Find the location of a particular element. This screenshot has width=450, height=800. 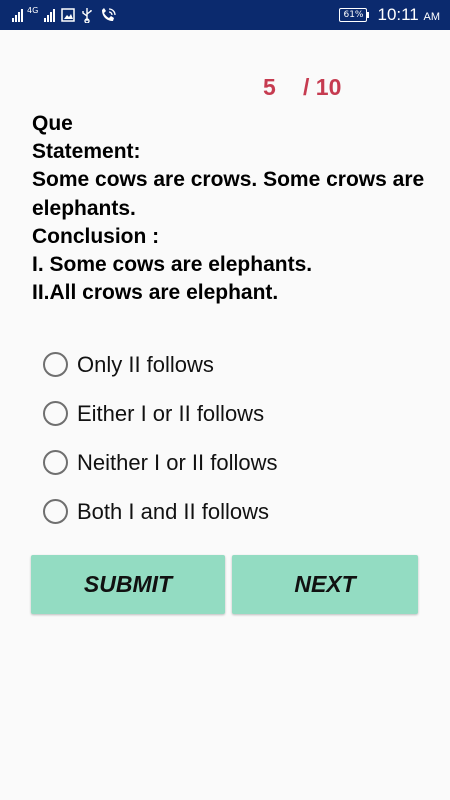

option-3: Neither I or II follows is located at coordinates (160, 462).